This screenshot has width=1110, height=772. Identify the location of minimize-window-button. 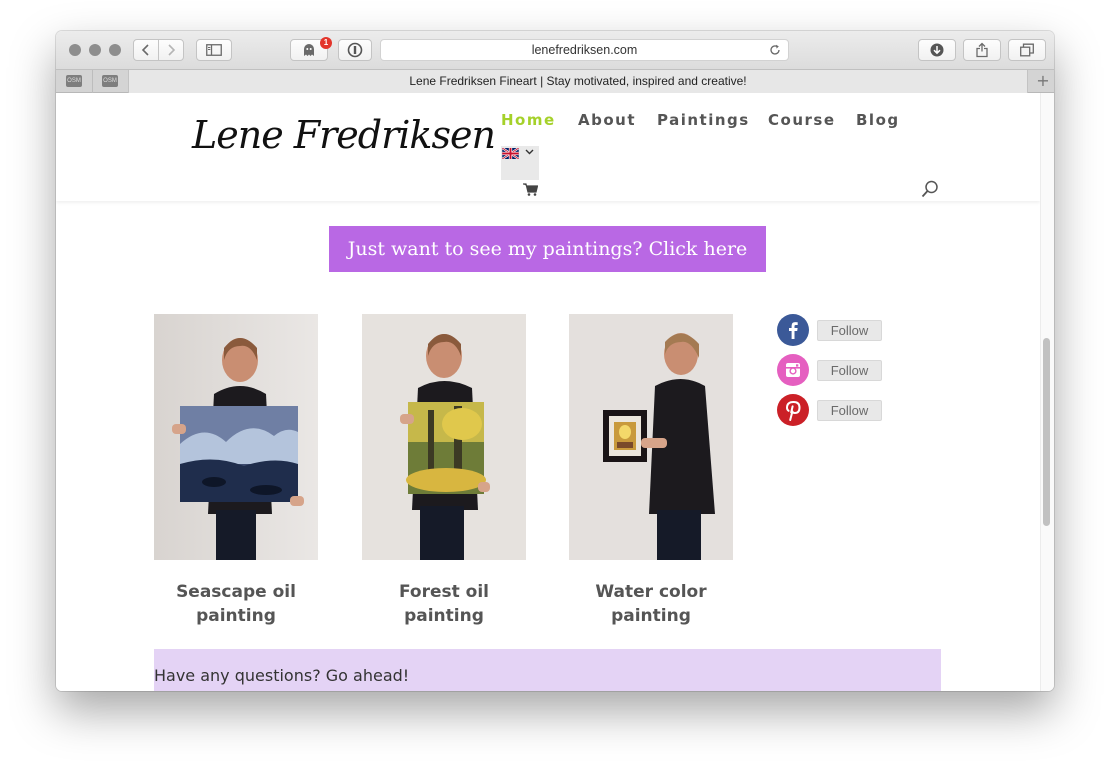
(95, 50).